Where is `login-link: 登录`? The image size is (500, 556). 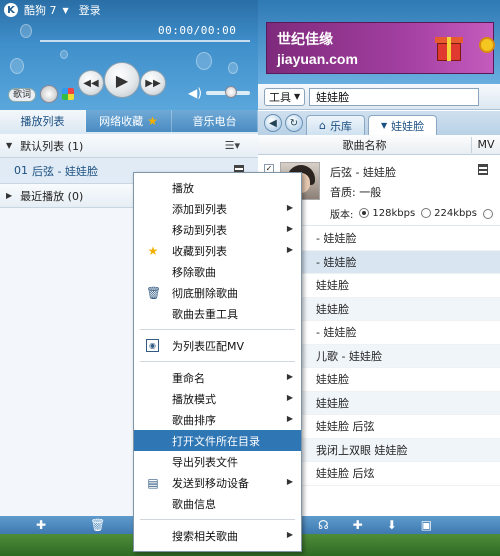
login-link: 登录 is located at coordinates (90, 10).